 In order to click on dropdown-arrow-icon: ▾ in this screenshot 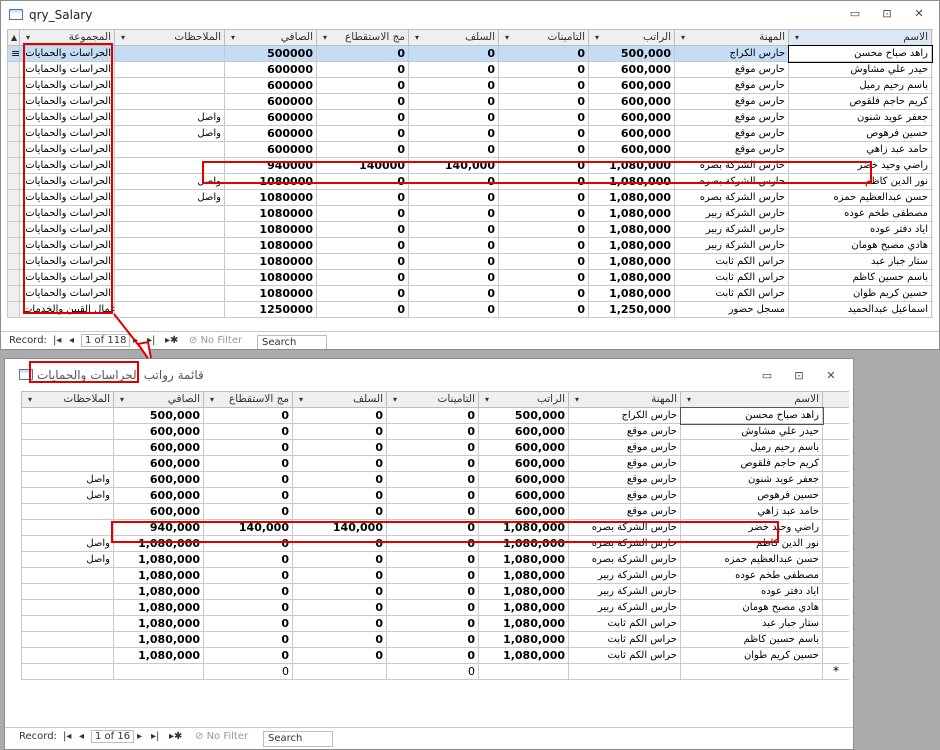, I will do `click(122, 400)`.